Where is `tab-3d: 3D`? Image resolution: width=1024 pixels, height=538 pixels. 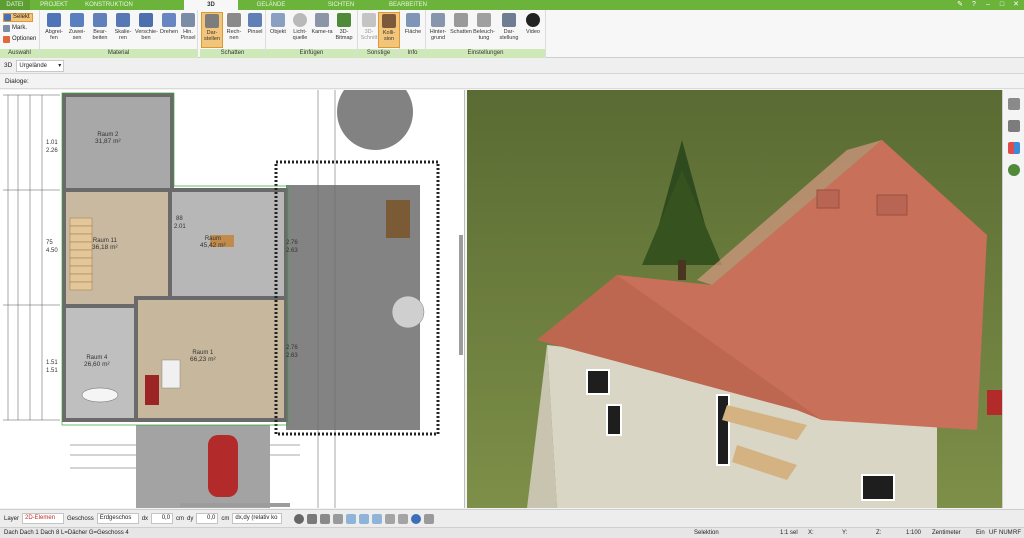
tab-3d: 3D is located at coordinates (211, 5).